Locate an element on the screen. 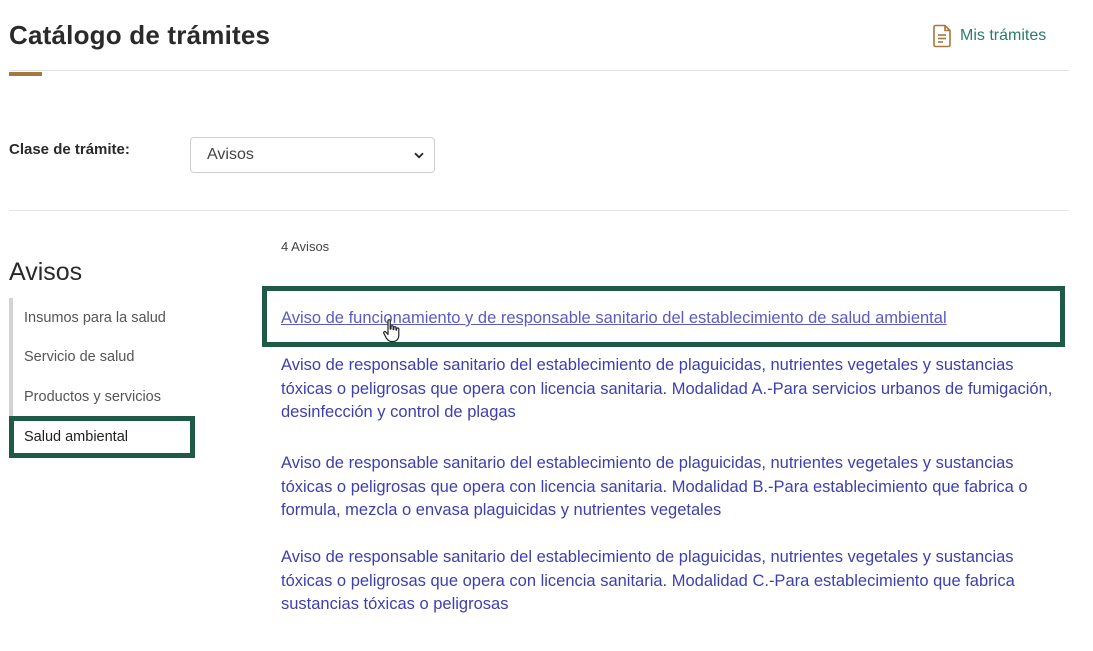 The image size is (1093, 651). clase-tramite-label: Clase de trámite: is located at coordinates (69, 149).